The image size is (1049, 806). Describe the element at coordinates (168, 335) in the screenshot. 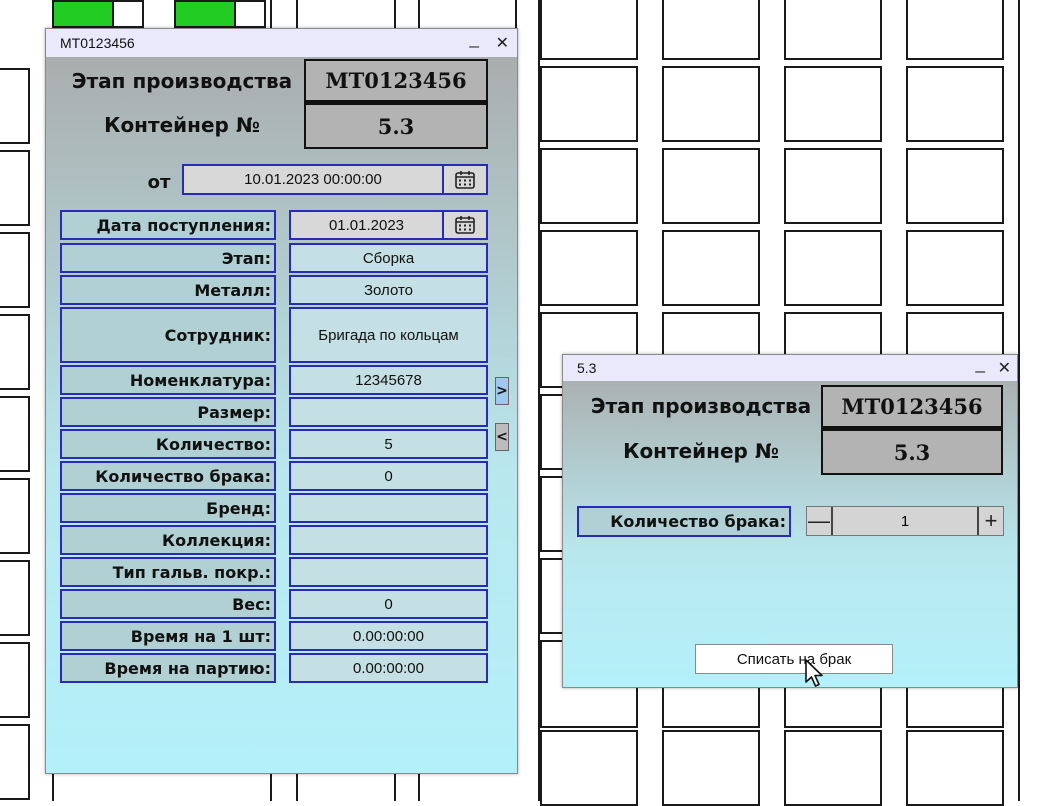

I see `field-label-employee: Сотрудник:` at that location.